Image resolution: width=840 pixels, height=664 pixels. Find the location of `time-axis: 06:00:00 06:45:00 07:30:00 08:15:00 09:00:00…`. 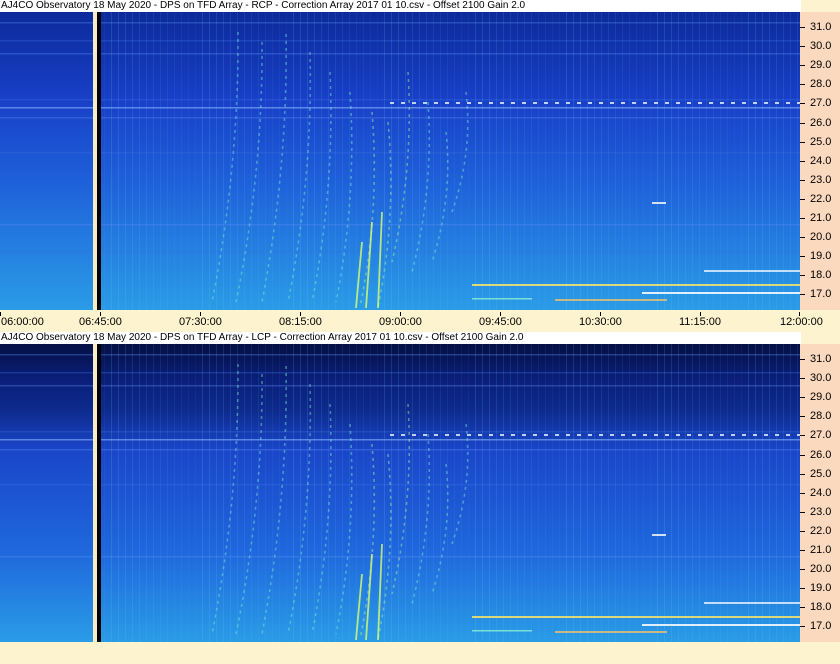

time-axis: 06:00:00 06:45:00 07:30:00 08:15:00 09:00:00… is located at coordinates (420, 322).